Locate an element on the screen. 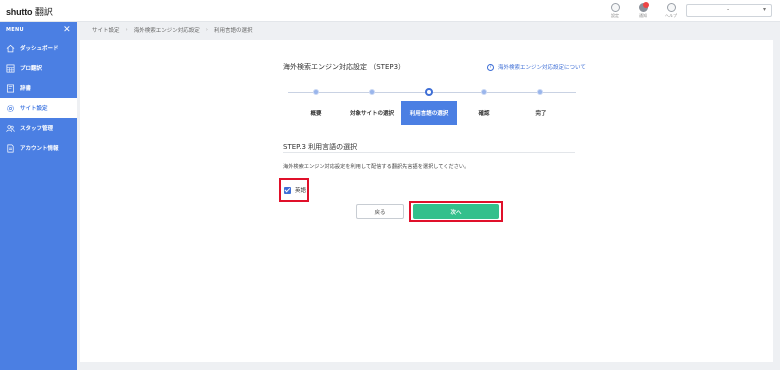 The width and height of the screenshot is (780, 370). page-title: 海外検索エンジン対応設定 （STEP3） is located at coordinates (344, 67).